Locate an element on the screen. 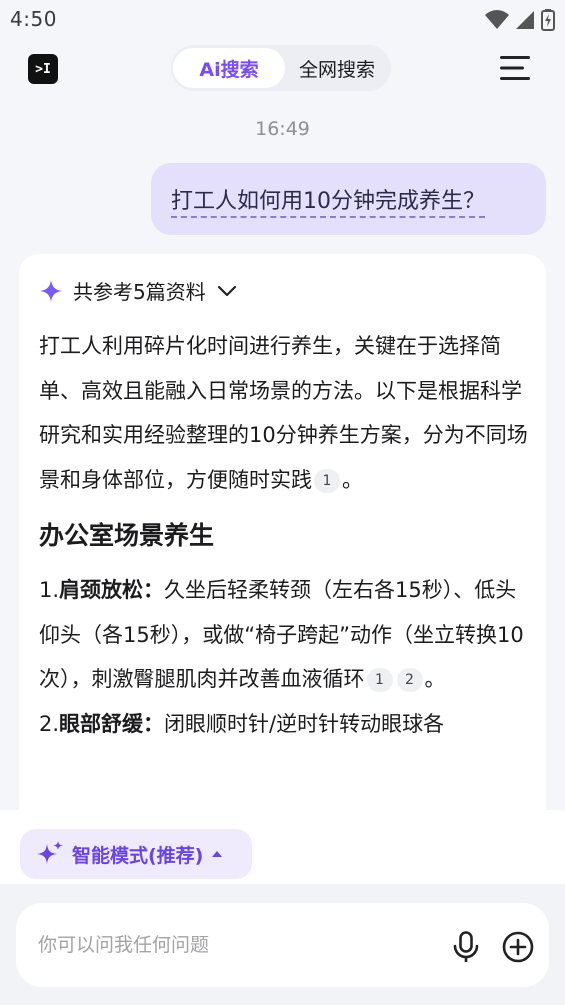 This screenshot has height=1005, width=565. references-toggle: 共参考5篇资料 is located at coordinates (138, 290).